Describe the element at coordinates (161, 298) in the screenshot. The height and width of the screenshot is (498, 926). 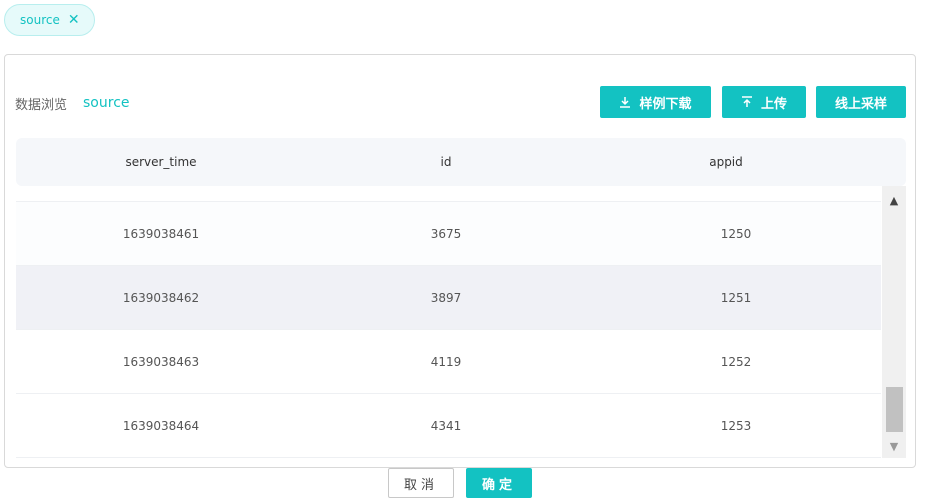
I see `cell-server-time: 1639038462` at that location.